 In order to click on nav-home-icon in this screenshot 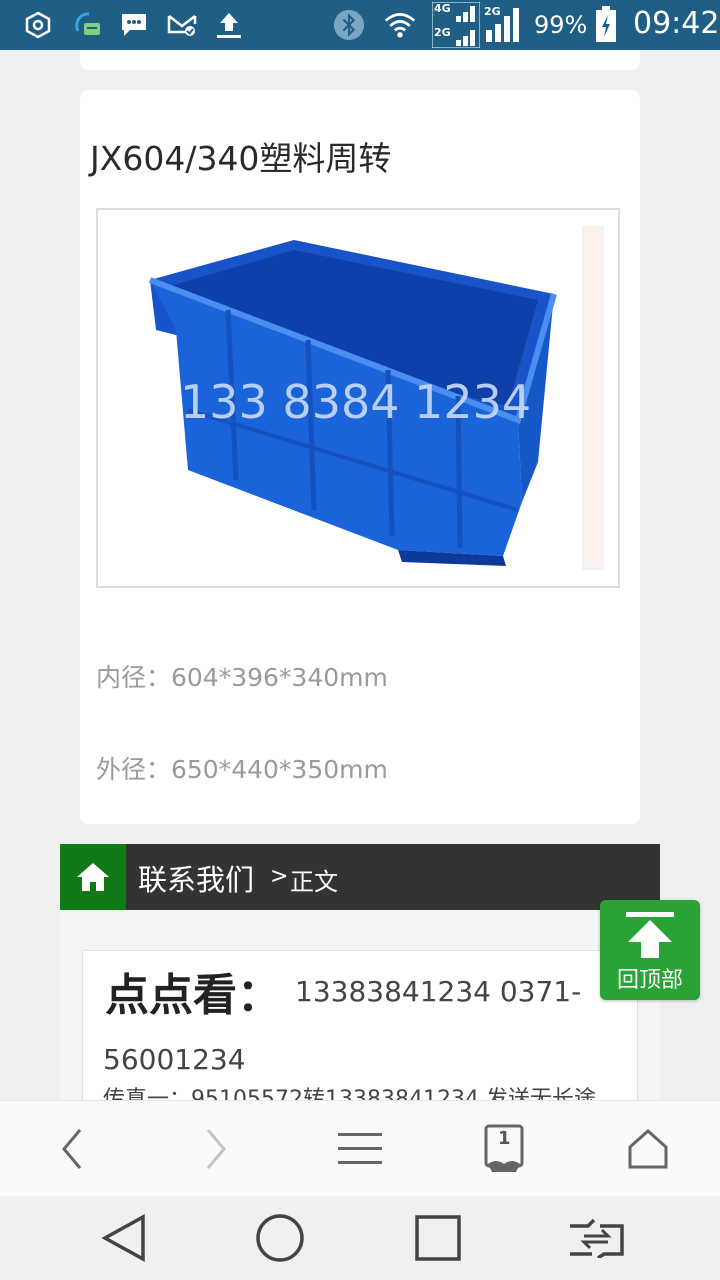, I will do `click(280, 1238)`.